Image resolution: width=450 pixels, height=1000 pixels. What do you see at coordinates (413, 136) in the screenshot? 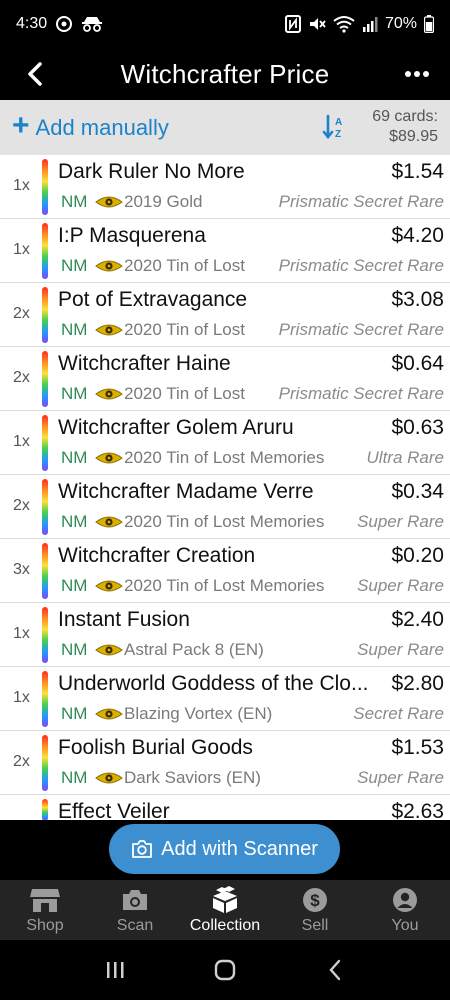
I see `collection-total: $89.95` at bounding box center [413, 136].